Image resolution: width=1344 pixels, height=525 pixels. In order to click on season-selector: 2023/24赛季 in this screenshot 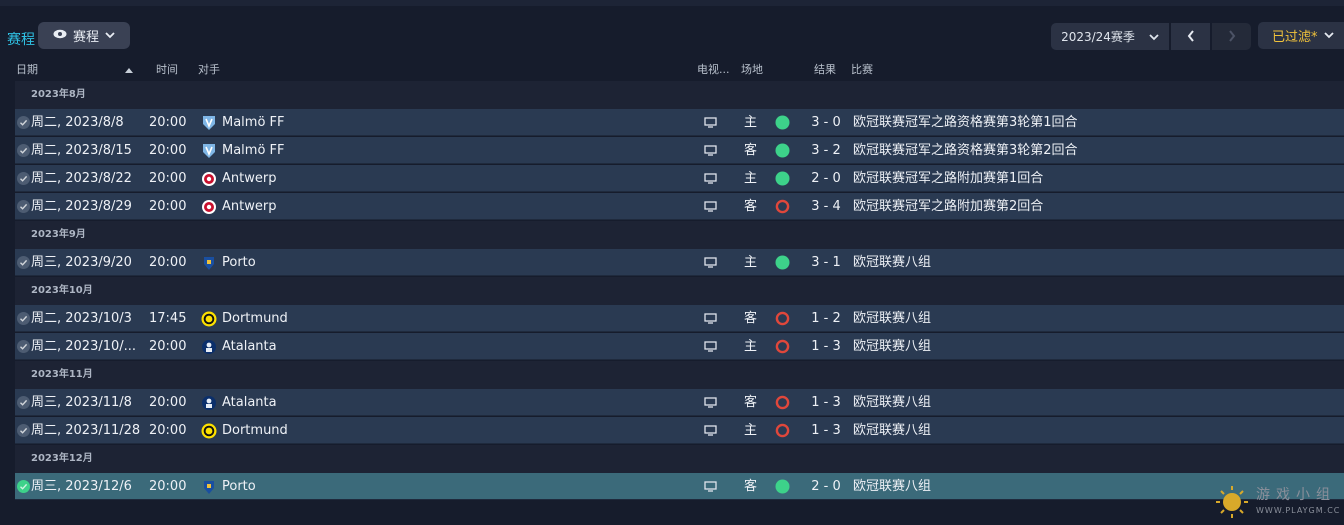, I will do `click(1110, 36)`.